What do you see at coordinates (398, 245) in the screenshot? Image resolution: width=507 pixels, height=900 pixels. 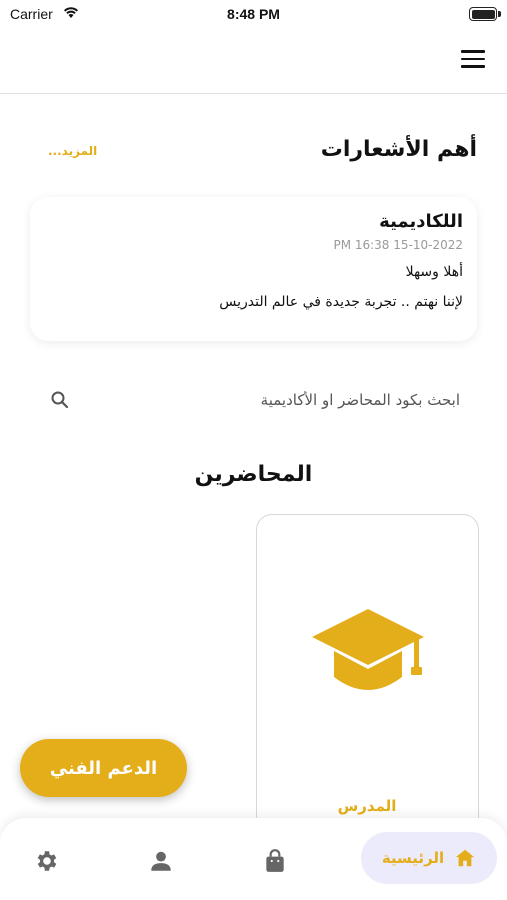 I see `notification-date: PM 16:38 15-10-2022` at bounding box center [398, 245].